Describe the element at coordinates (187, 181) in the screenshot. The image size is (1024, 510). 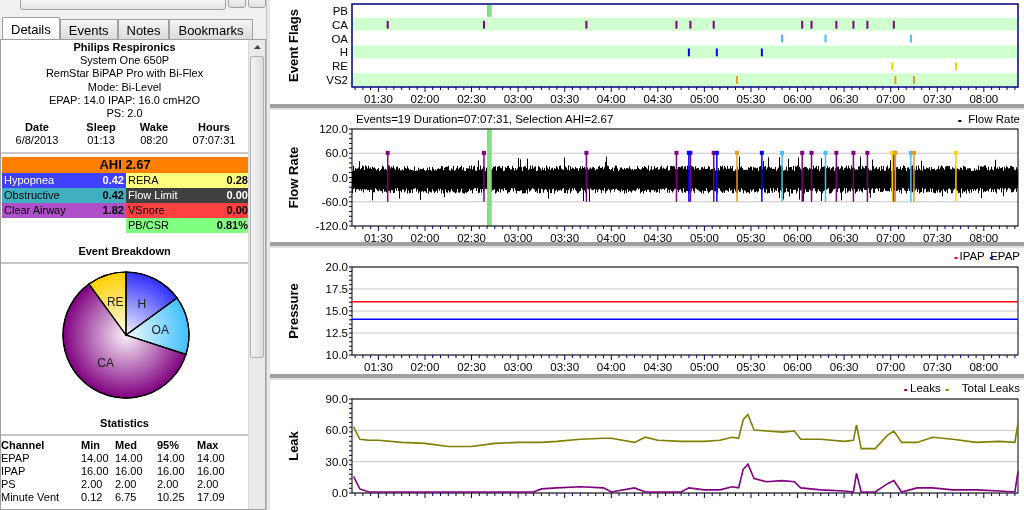
I see `index-cell: RERA 0.28` at that location.